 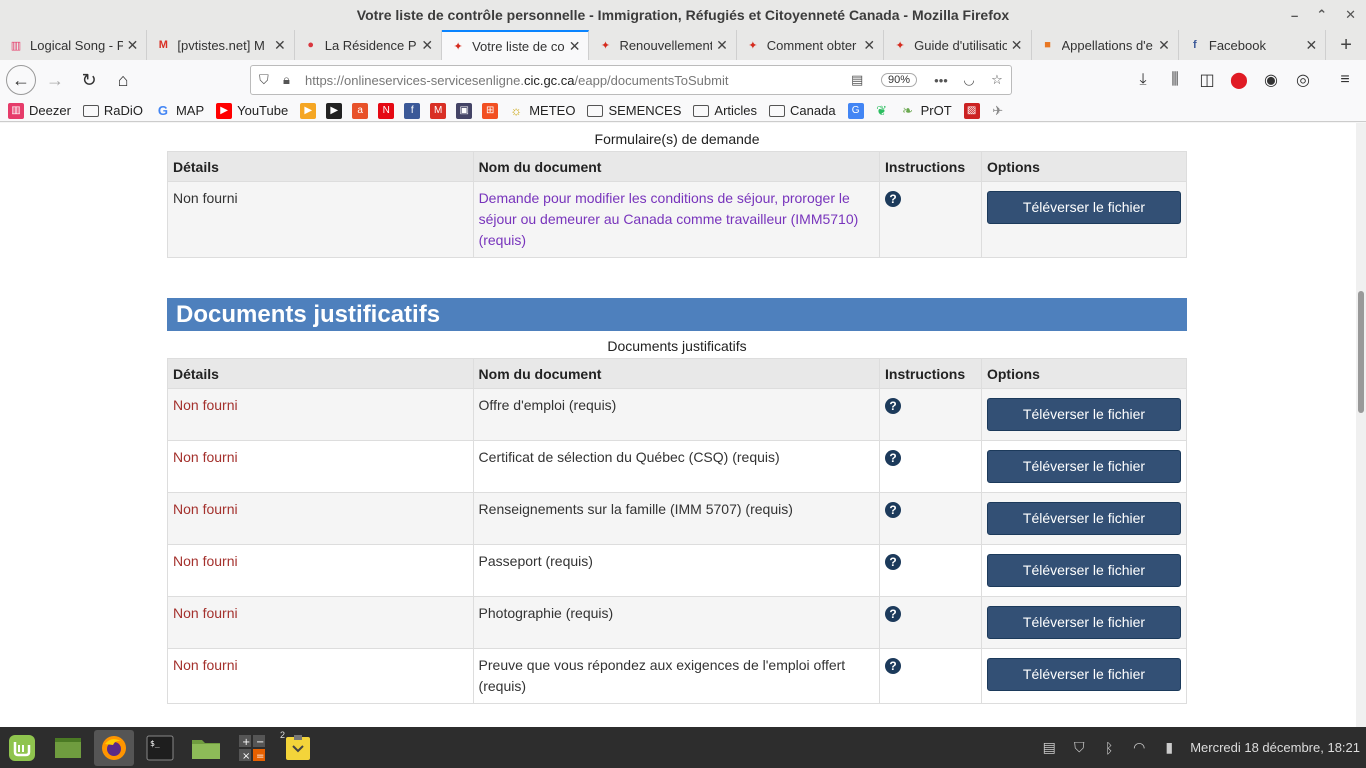 I want to click on instructions-cell: ?, so click(x=930, y=622).